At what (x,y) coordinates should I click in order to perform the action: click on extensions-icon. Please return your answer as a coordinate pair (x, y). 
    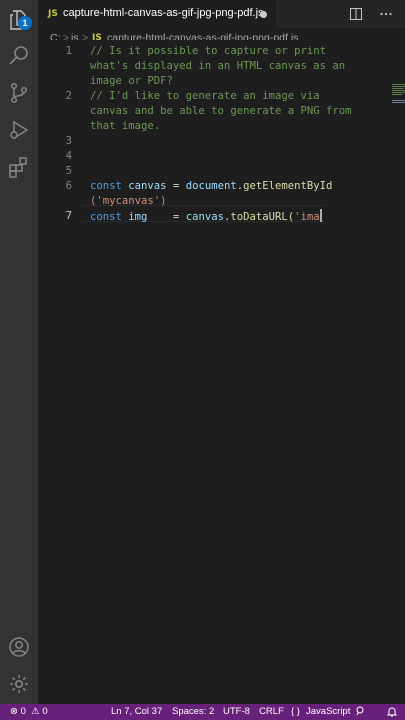
    Looking at the image, I should click on (19, 167).